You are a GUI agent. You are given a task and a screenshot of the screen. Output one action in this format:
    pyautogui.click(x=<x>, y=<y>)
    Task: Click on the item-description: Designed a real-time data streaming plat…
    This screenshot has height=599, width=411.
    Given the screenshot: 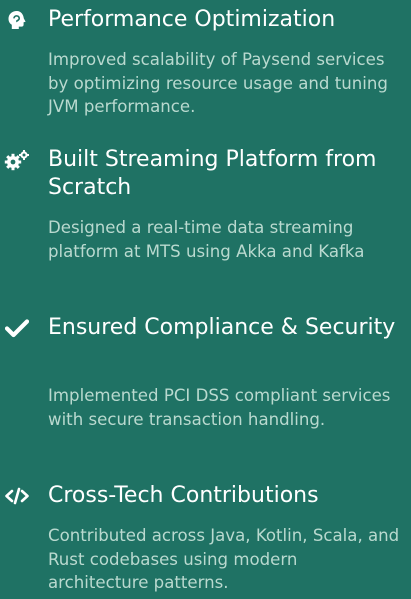 What is the action you would take?
    pyautogui.click(x=206, y=239)
    